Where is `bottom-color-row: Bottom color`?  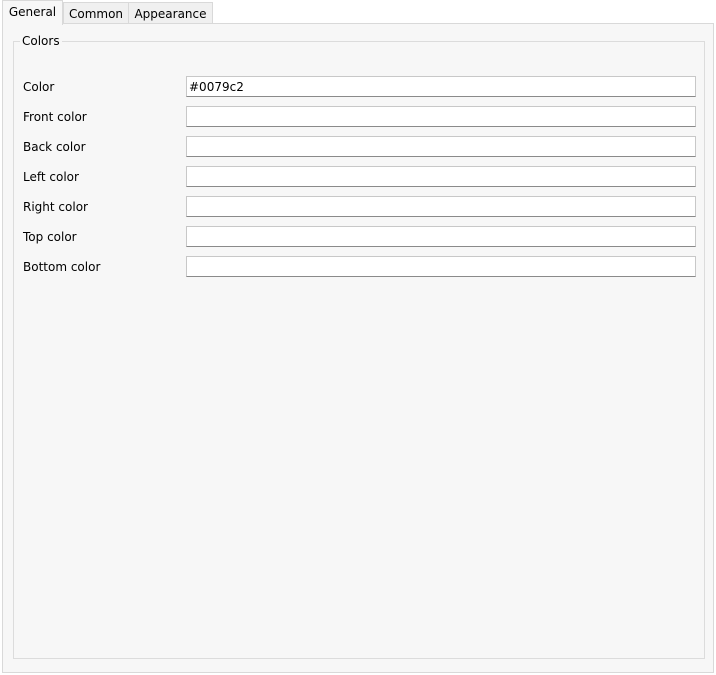 bottom-color-row: Bottom color is located at coordinates (359, 267).